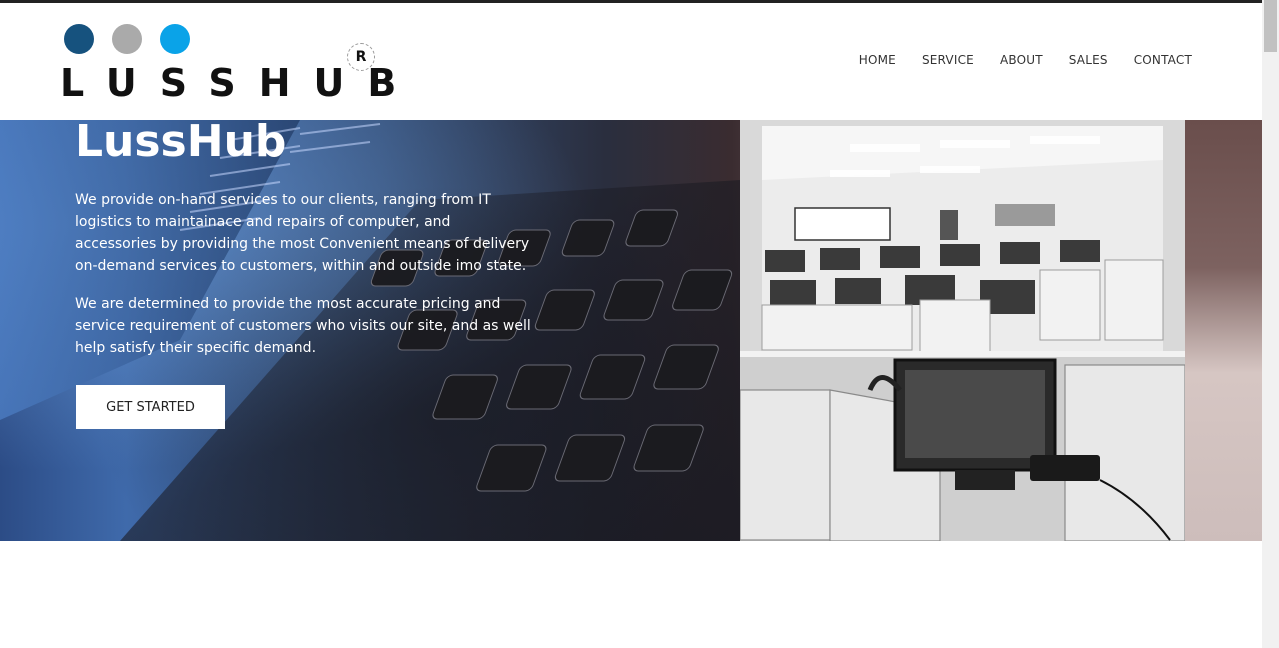 This screenshot has height=648, width=1279. I want to click on site-logo: LUSSHUB R, so click(228, 66).